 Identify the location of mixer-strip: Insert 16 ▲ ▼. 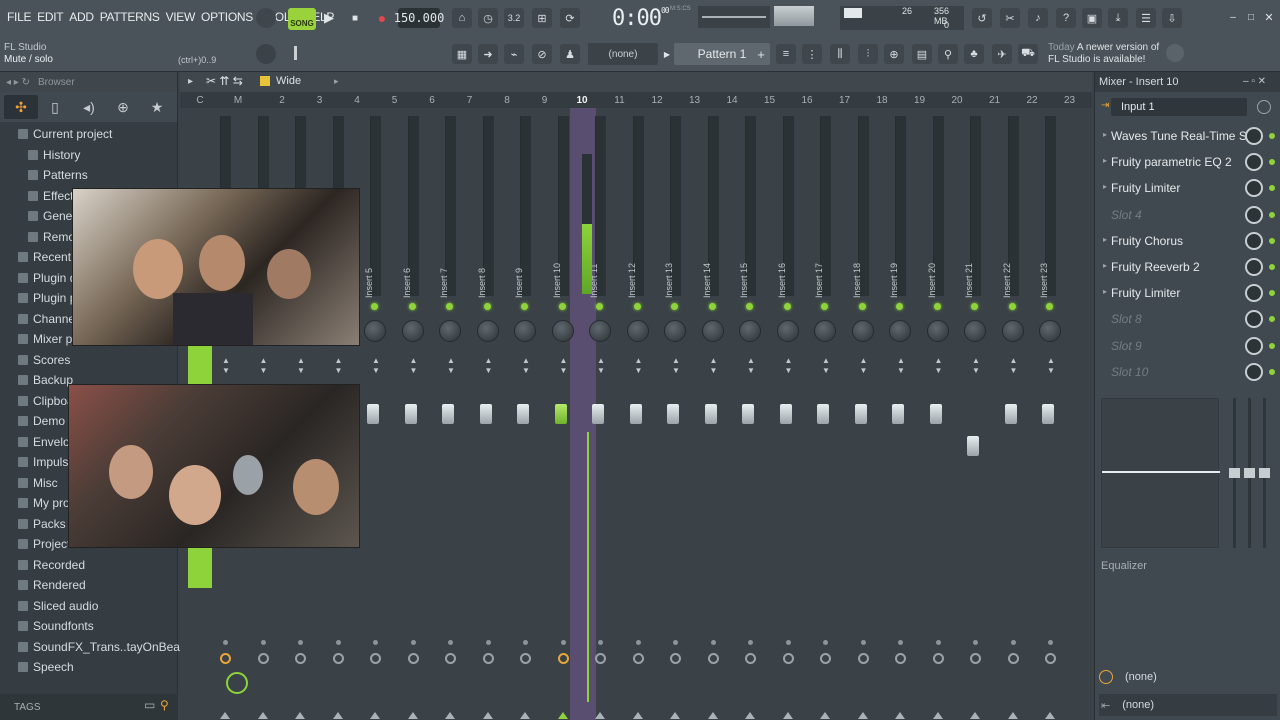
(790, 414).